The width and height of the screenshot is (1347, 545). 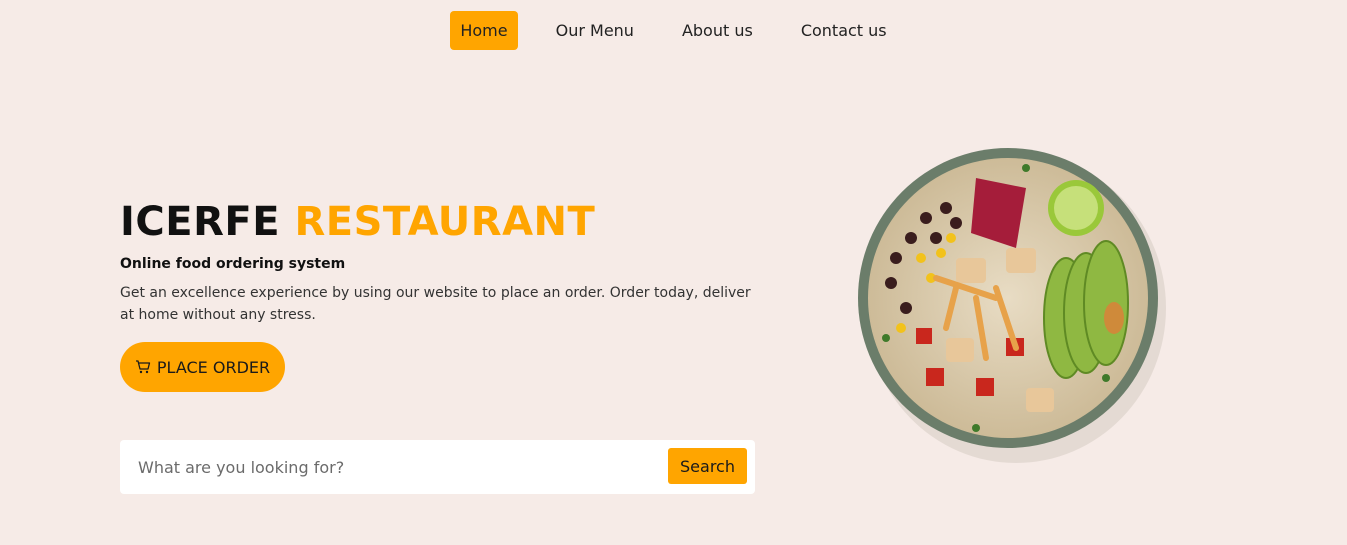 I want to click on hero-title-accent: RESTAURANT, so click(x=445, y=222).